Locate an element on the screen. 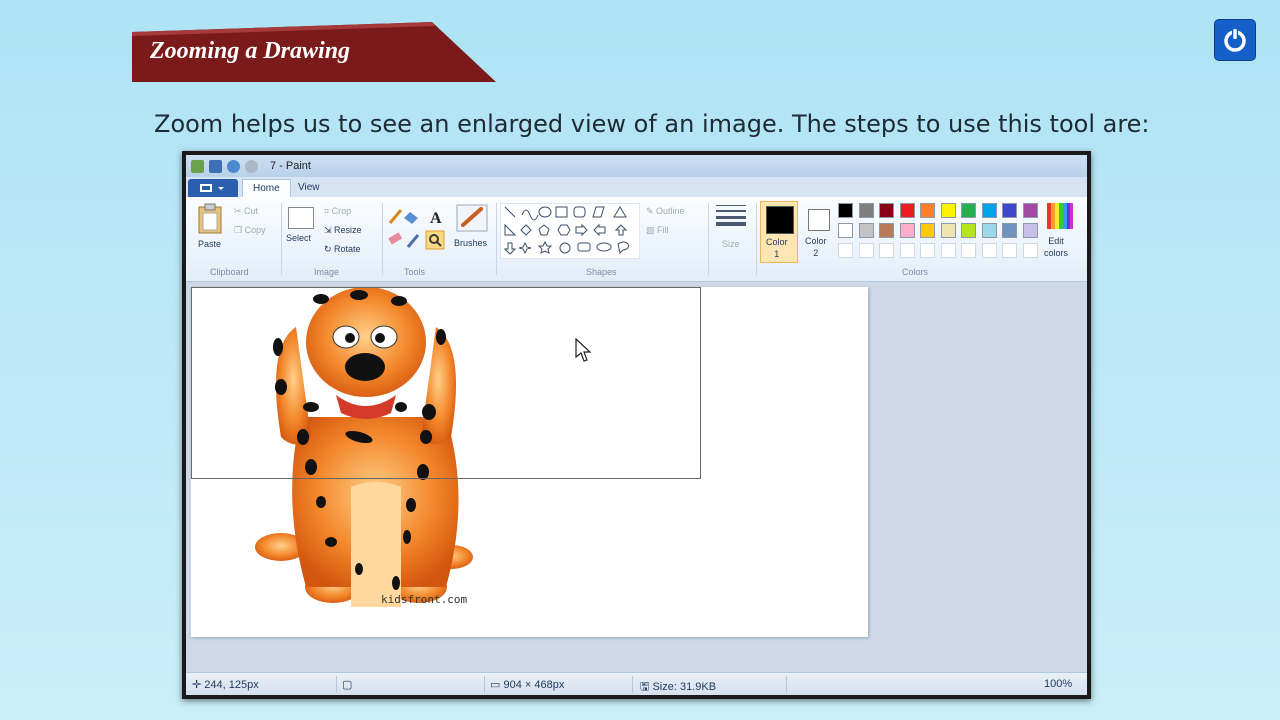 The width and height of the screenshot is (1280, 720). magnifier-icon is located at coordinates (435, 240).